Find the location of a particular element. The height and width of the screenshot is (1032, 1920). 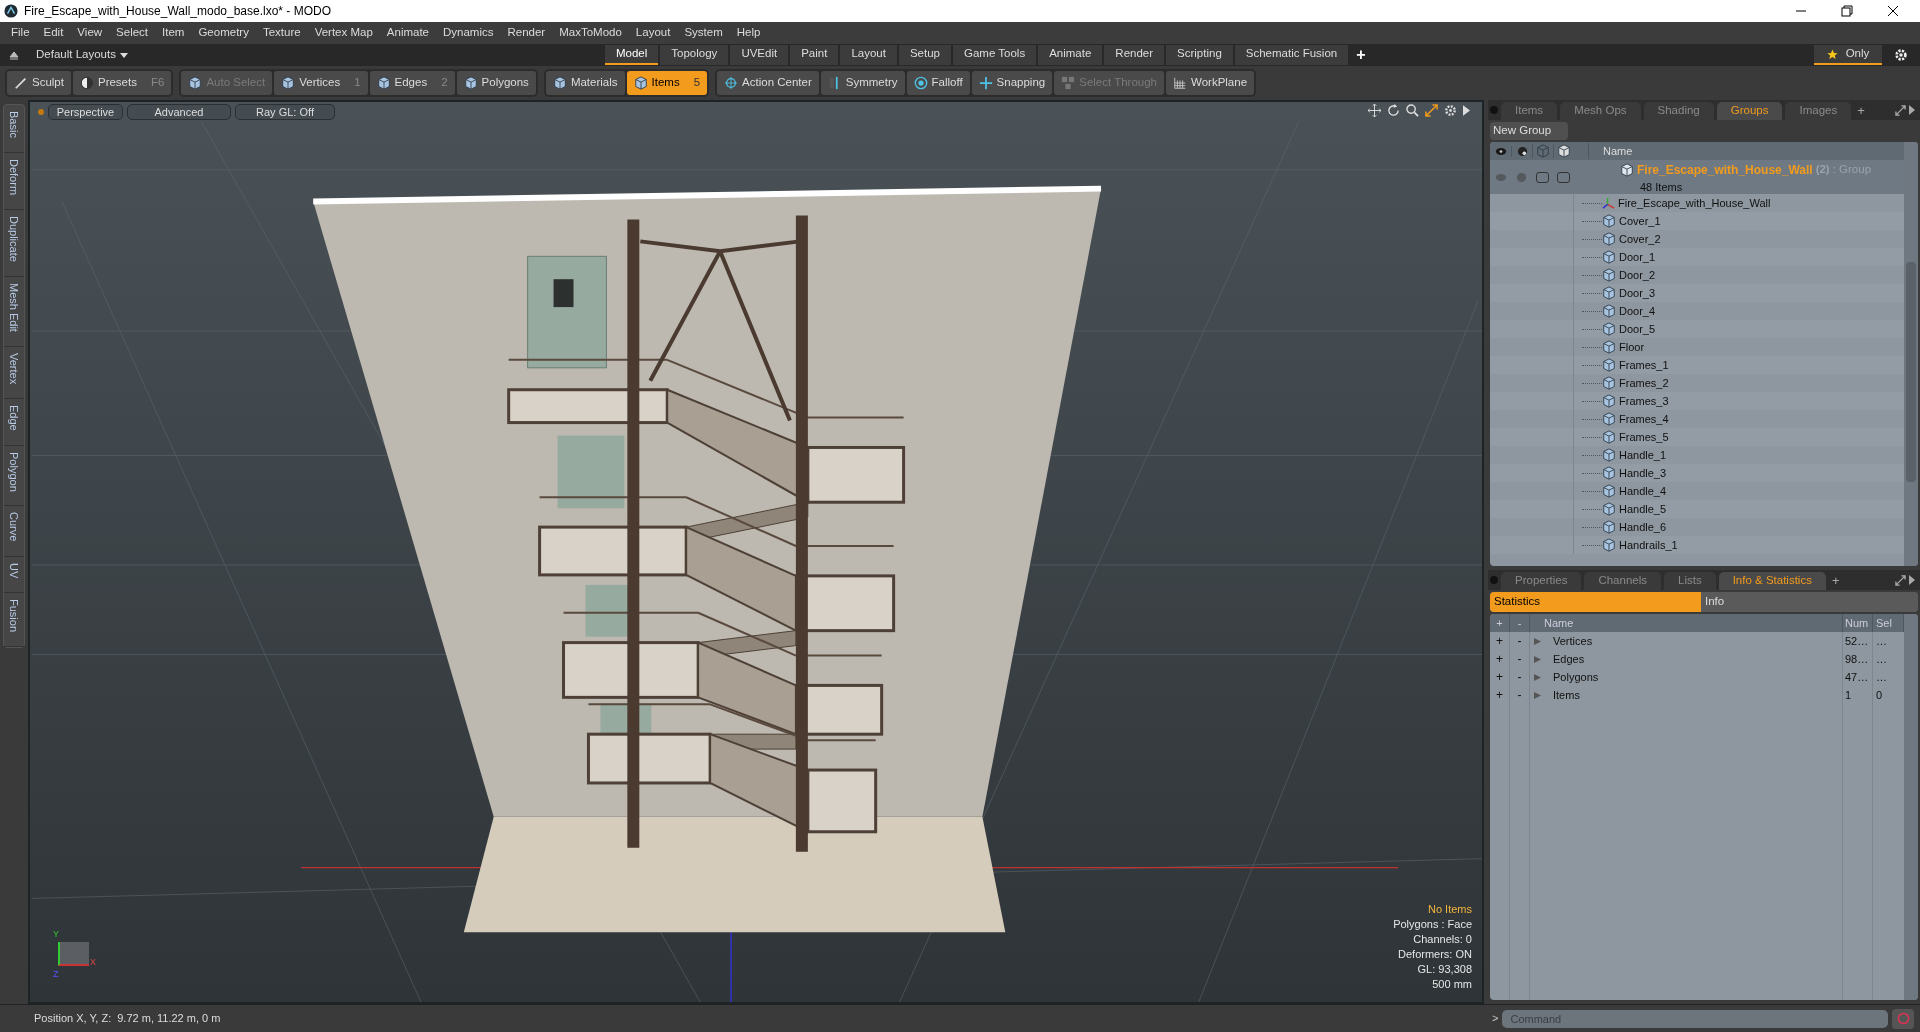

tree-item: Handle_6 is located at coordinates (1643, 527).